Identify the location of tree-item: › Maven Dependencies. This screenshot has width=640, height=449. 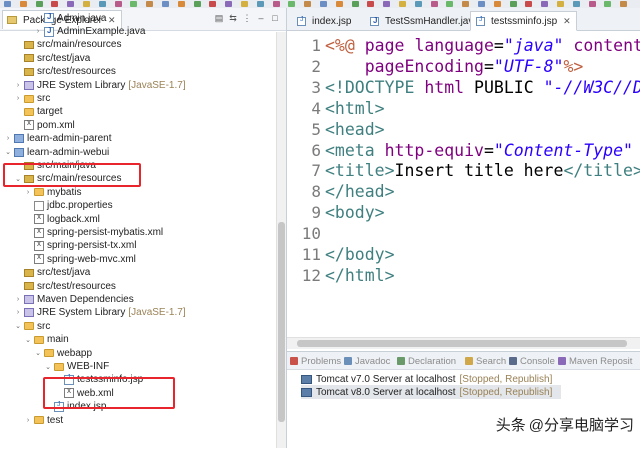
(74, 299).